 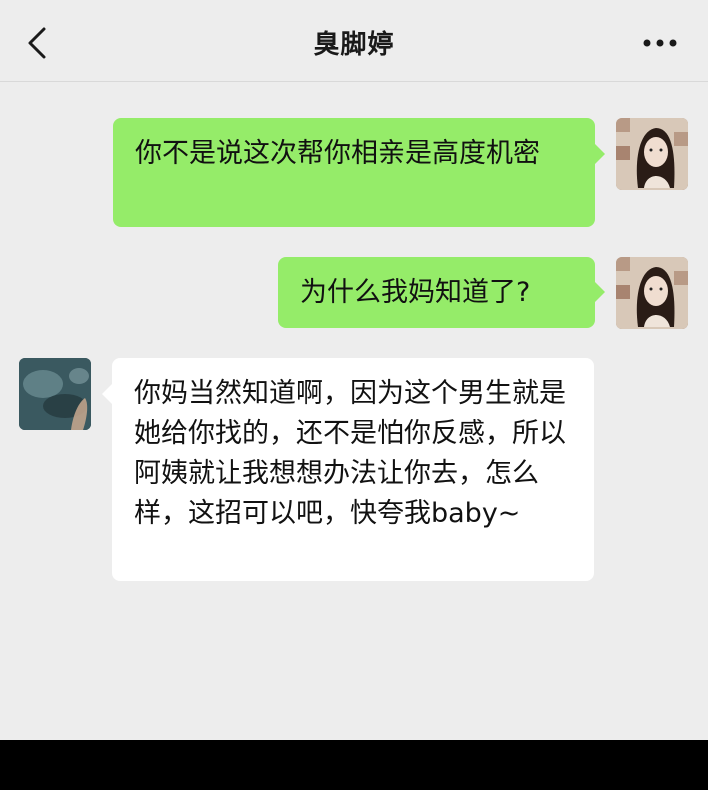 What do you see at coordinates (415, 292) in the screenshot?
I see `message-text: 为什么我妈知道了?` at bounding box center [415, 292].